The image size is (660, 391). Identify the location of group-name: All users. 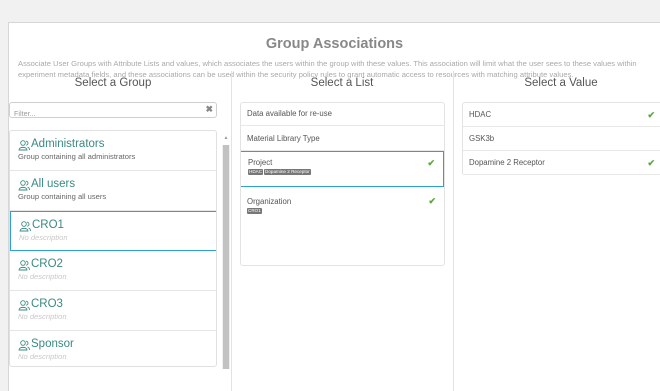
(53, 184).